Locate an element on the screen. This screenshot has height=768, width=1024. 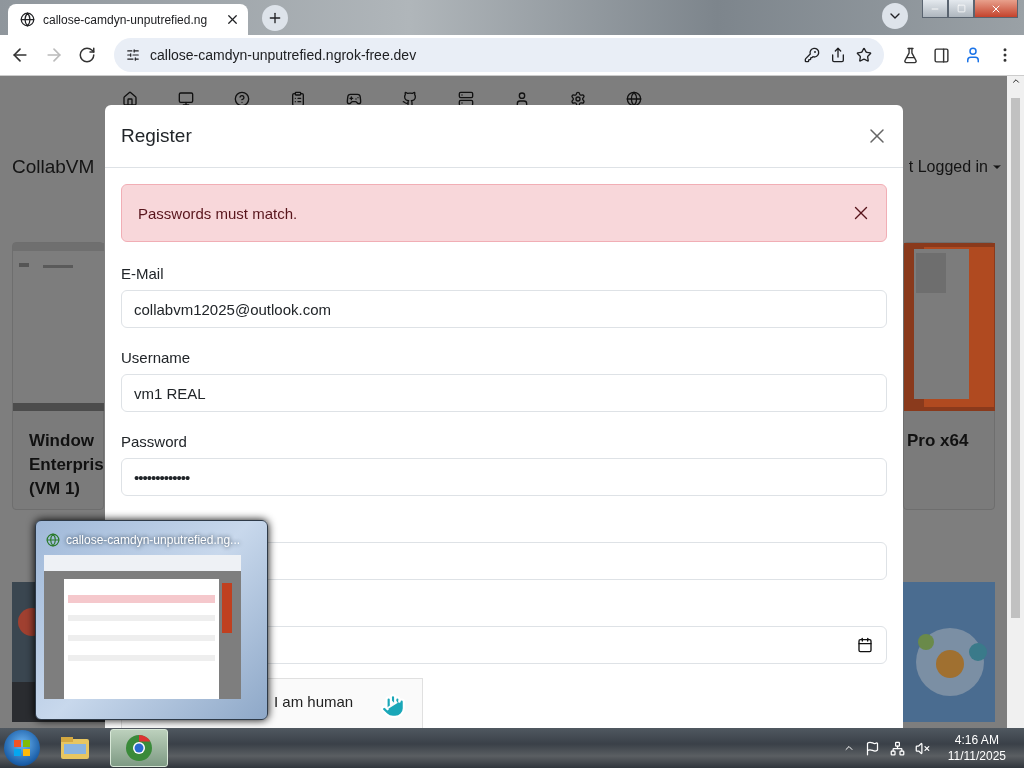
field-label: Username is located at coordinates (156, 357).